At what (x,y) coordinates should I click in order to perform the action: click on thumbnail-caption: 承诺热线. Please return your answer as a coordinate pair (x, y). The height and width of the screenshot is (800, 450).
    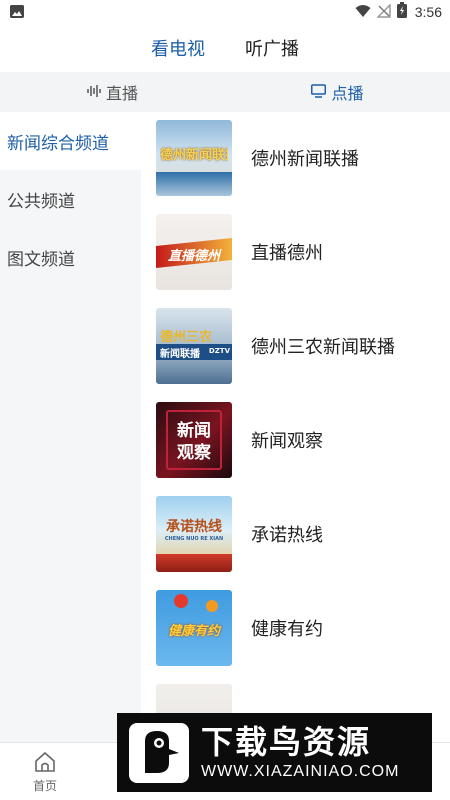
    Looking at the image, I should click on (194, 527).